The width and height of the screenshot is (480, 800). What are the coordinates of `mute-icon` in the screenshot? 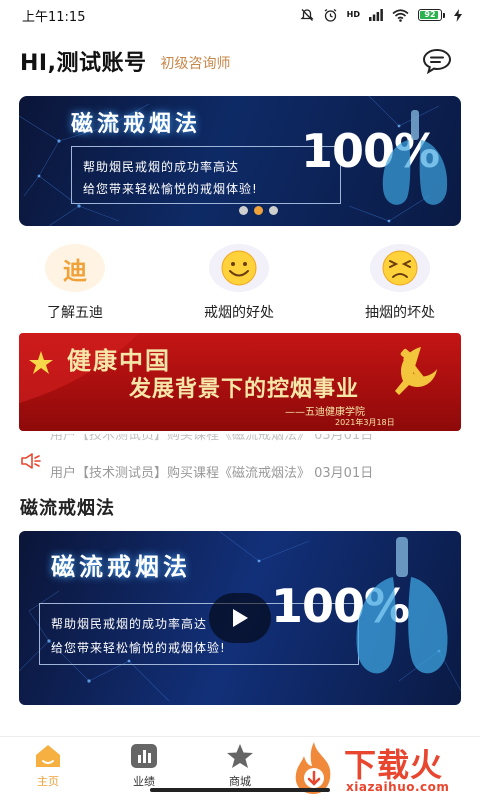 It's located at (307, 15).